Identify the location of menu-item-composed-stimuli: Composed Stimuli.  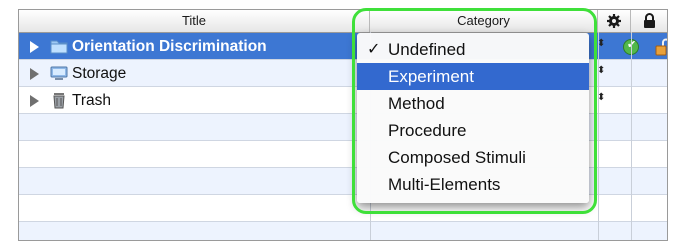
(473, 157).